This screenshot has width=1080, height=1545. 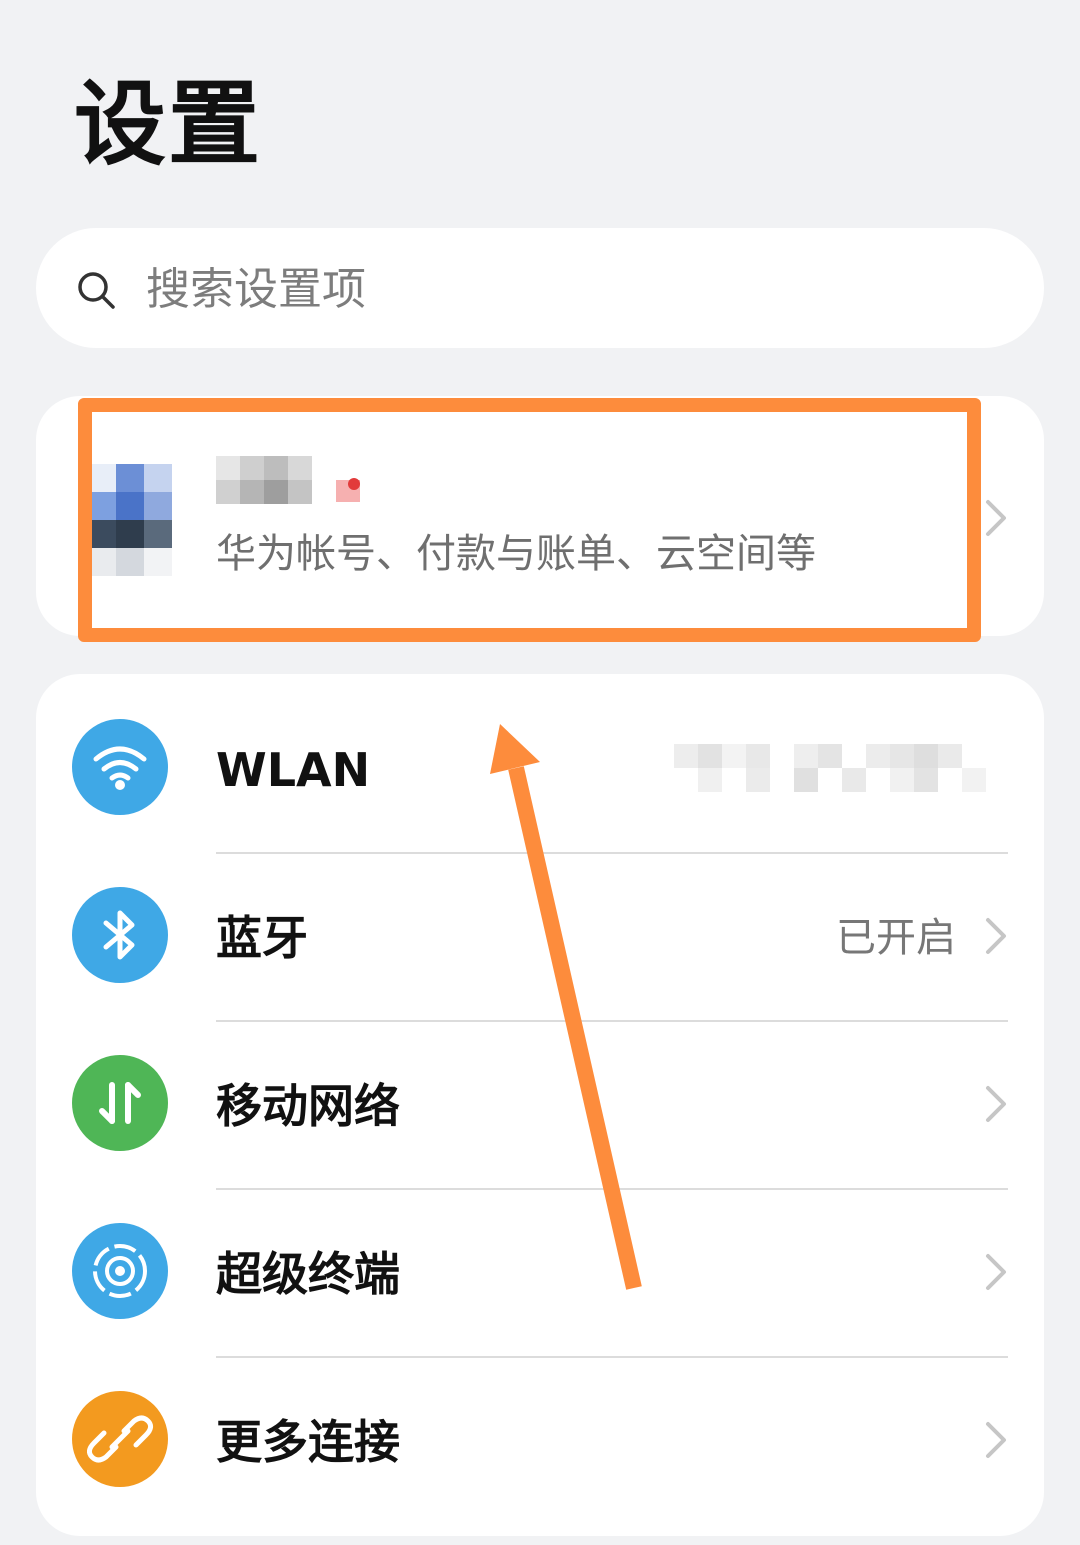 What do you see at coordinates (96, 290) in the screenshot?
I see `search-icon` at bounding box center [96, 290].